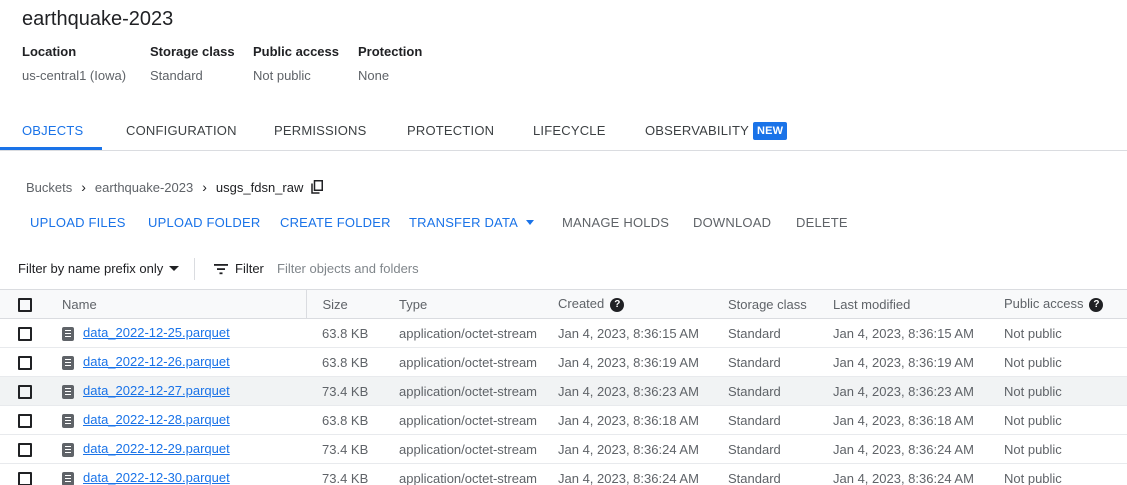 This screenshot has width=1127, height=485. What do you see at coordinates (643, 304) in the screenshot?
I see `column-header-created: Created?` at bounding box center [643, 304].